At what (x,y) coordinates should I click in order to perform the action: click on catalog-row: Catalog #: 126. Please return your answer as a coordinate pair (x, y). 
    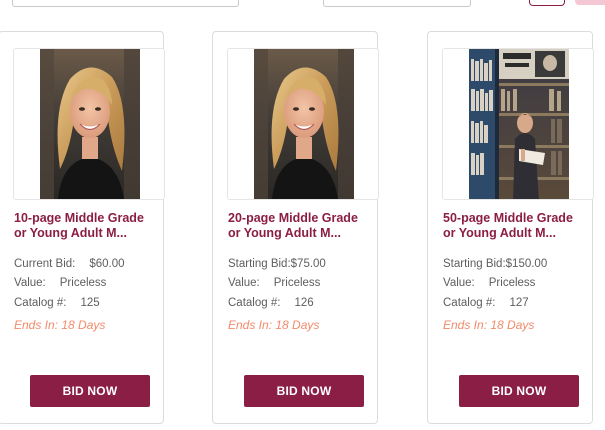
    Looking at the image, I should click on (303, 303).